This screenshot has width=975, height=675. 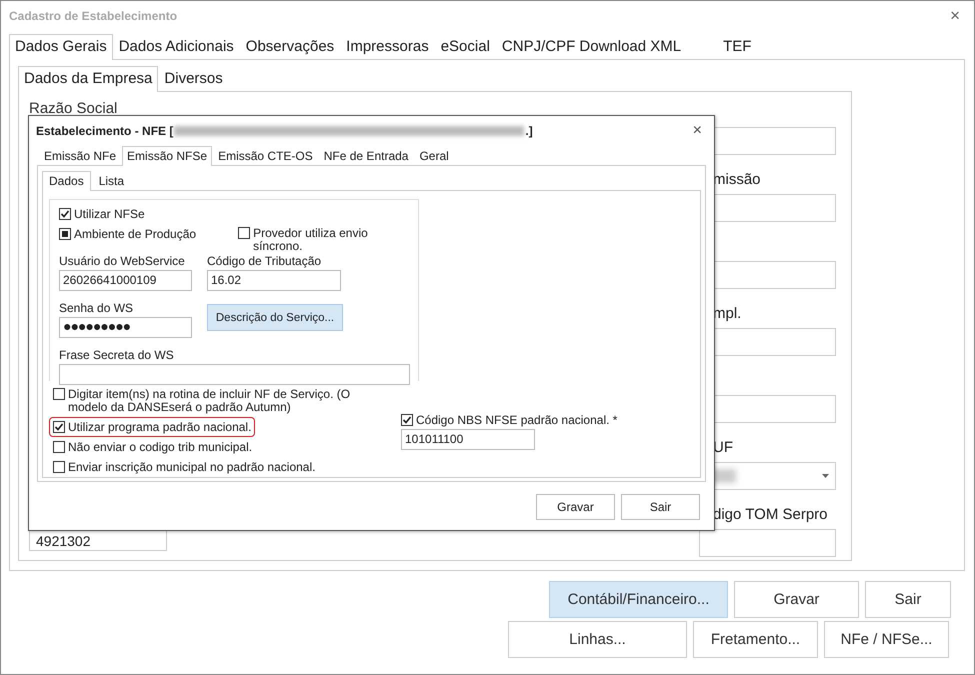 What do you see at coordinates (465, 46) in the screenshot?
I see `tab: eSocial` at bounding box center [465, 46].